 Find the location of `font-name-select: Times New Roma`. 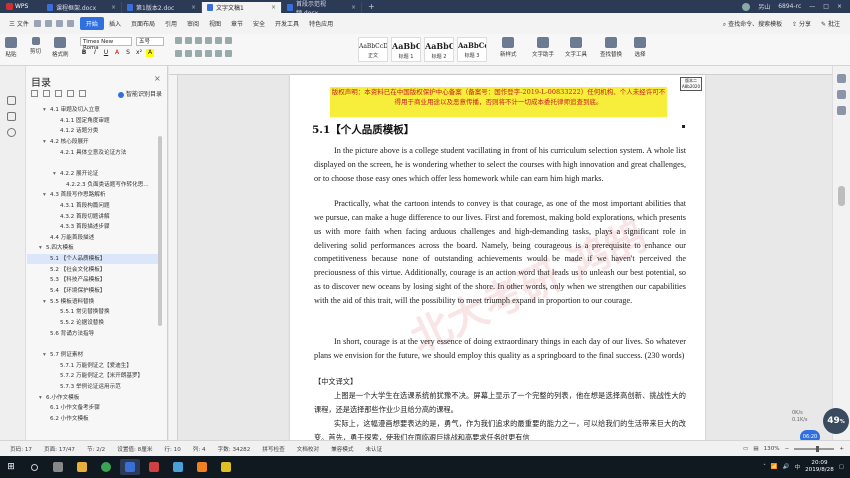

font-name-select: Times New Roma is located at coordinates (106, 44).